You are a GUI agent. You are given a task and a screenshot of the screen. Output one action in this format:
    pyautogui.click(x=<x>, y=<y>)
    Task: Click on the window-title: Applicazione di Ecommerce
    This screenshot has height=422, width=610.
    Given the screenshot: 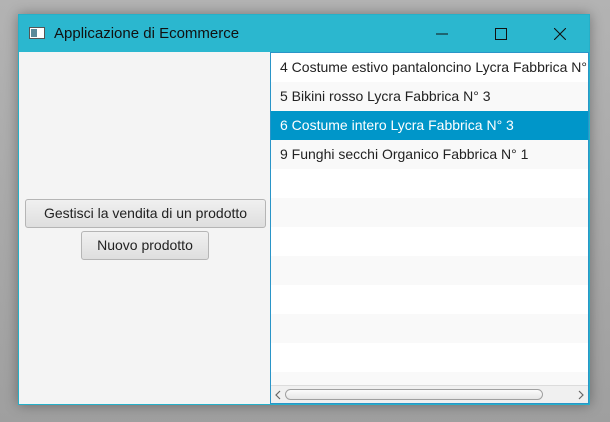 What is the action you would take?
    pyautogui.click(x=147, y=33)
    